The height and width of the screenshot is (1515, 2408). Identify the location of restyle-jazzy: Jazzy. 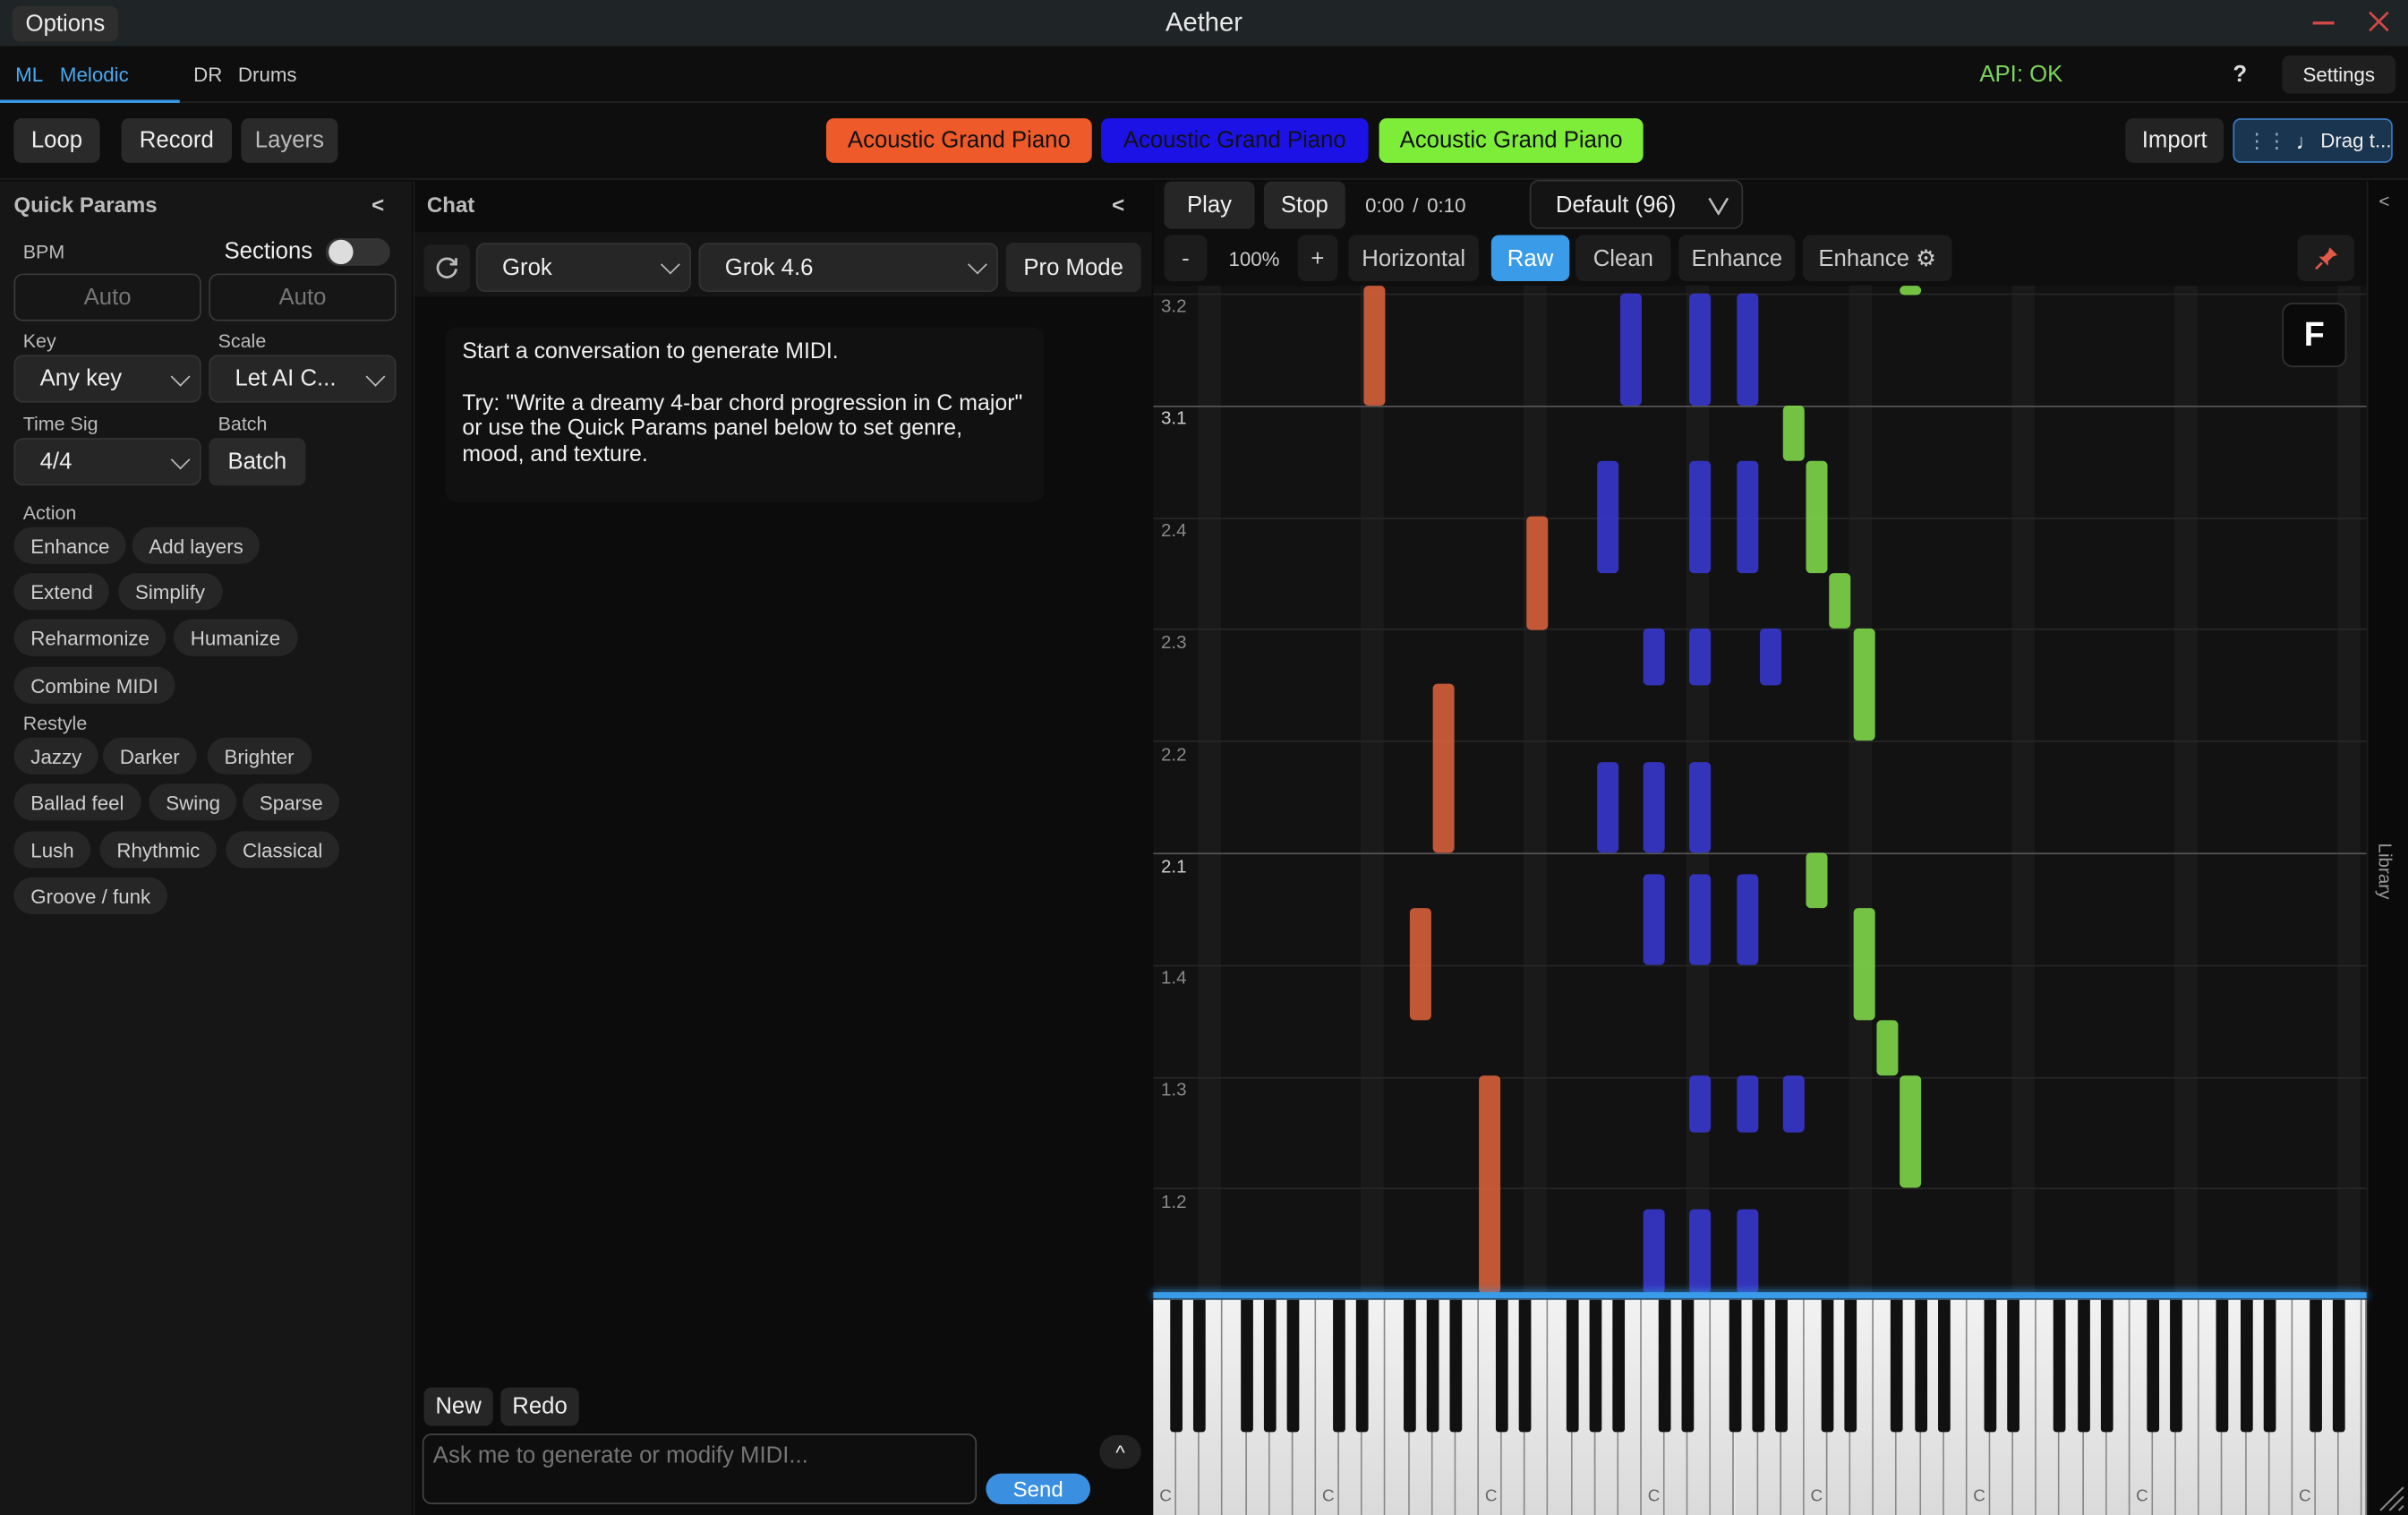
(56, 756).